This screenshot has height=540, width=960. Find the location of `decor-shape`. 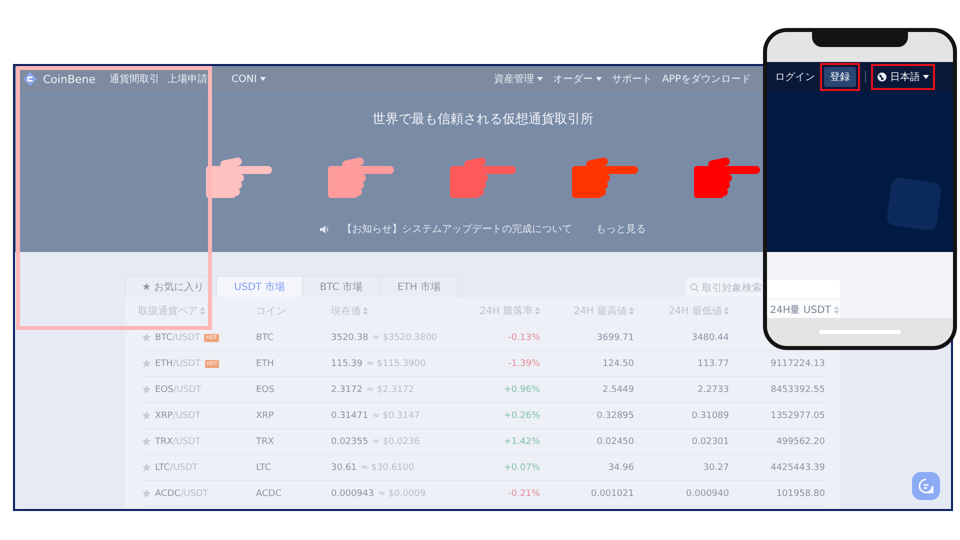

decor-shape is located at coordinates (913, 204).